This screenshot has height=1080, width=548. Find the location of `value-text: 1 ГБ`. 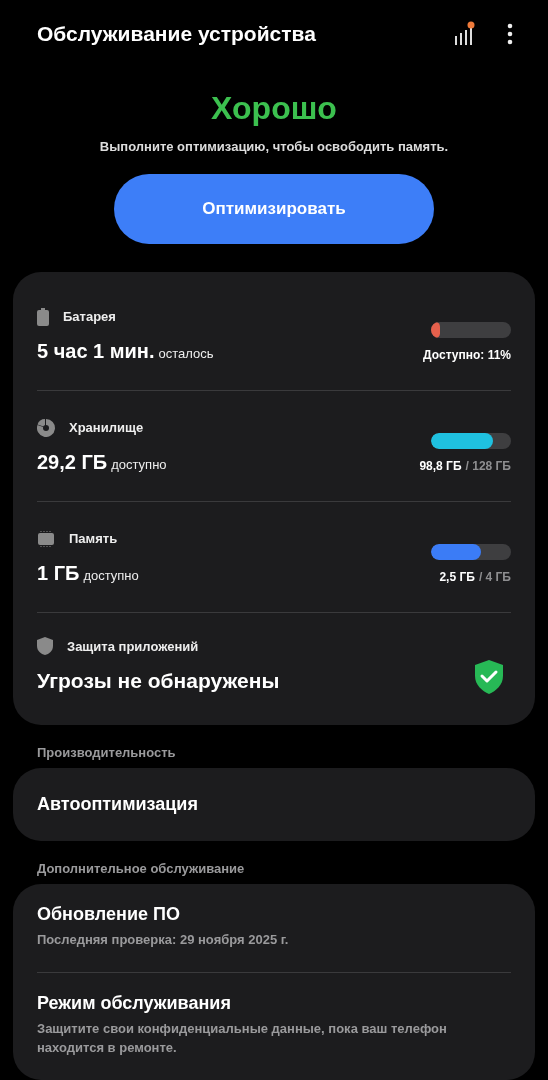

value-text: 1 ГБ is located at coordinates (58, 573).